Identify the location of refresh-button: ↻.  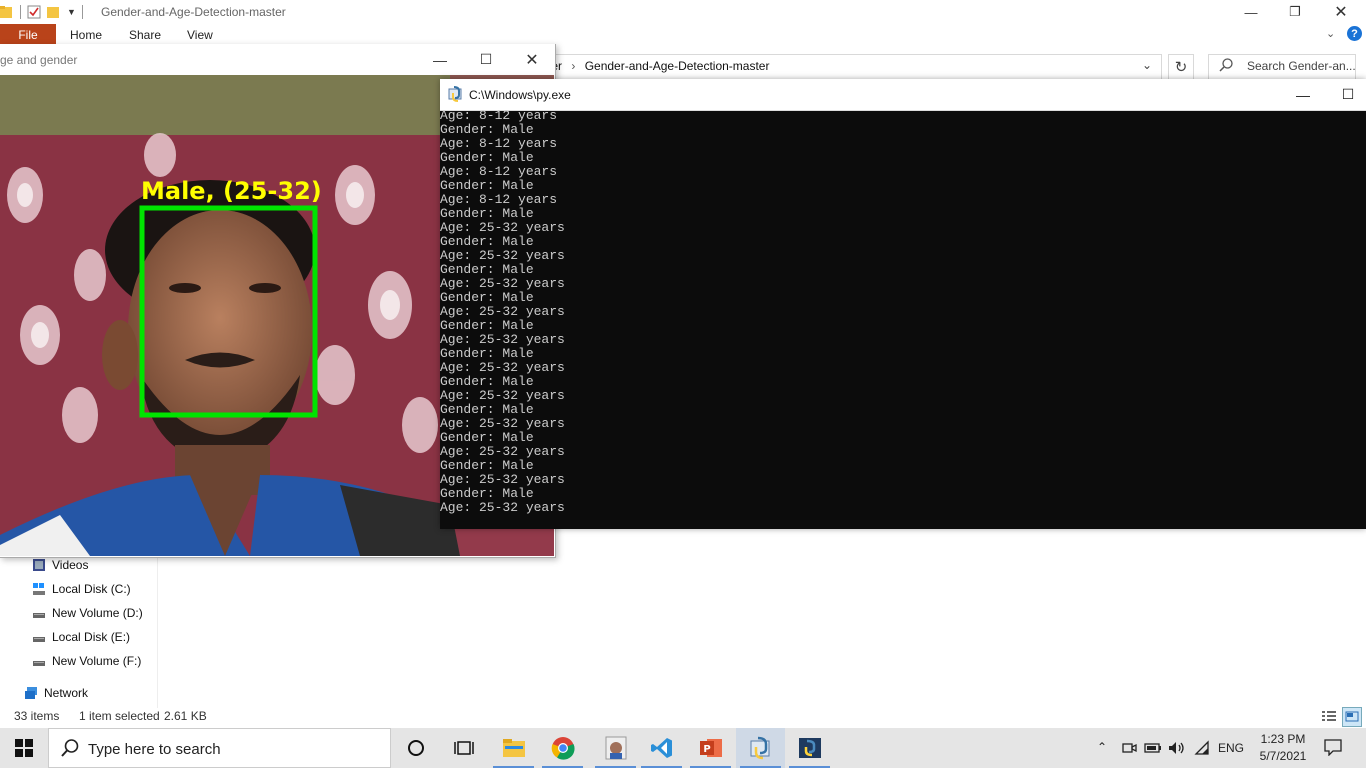
(1181, 67).